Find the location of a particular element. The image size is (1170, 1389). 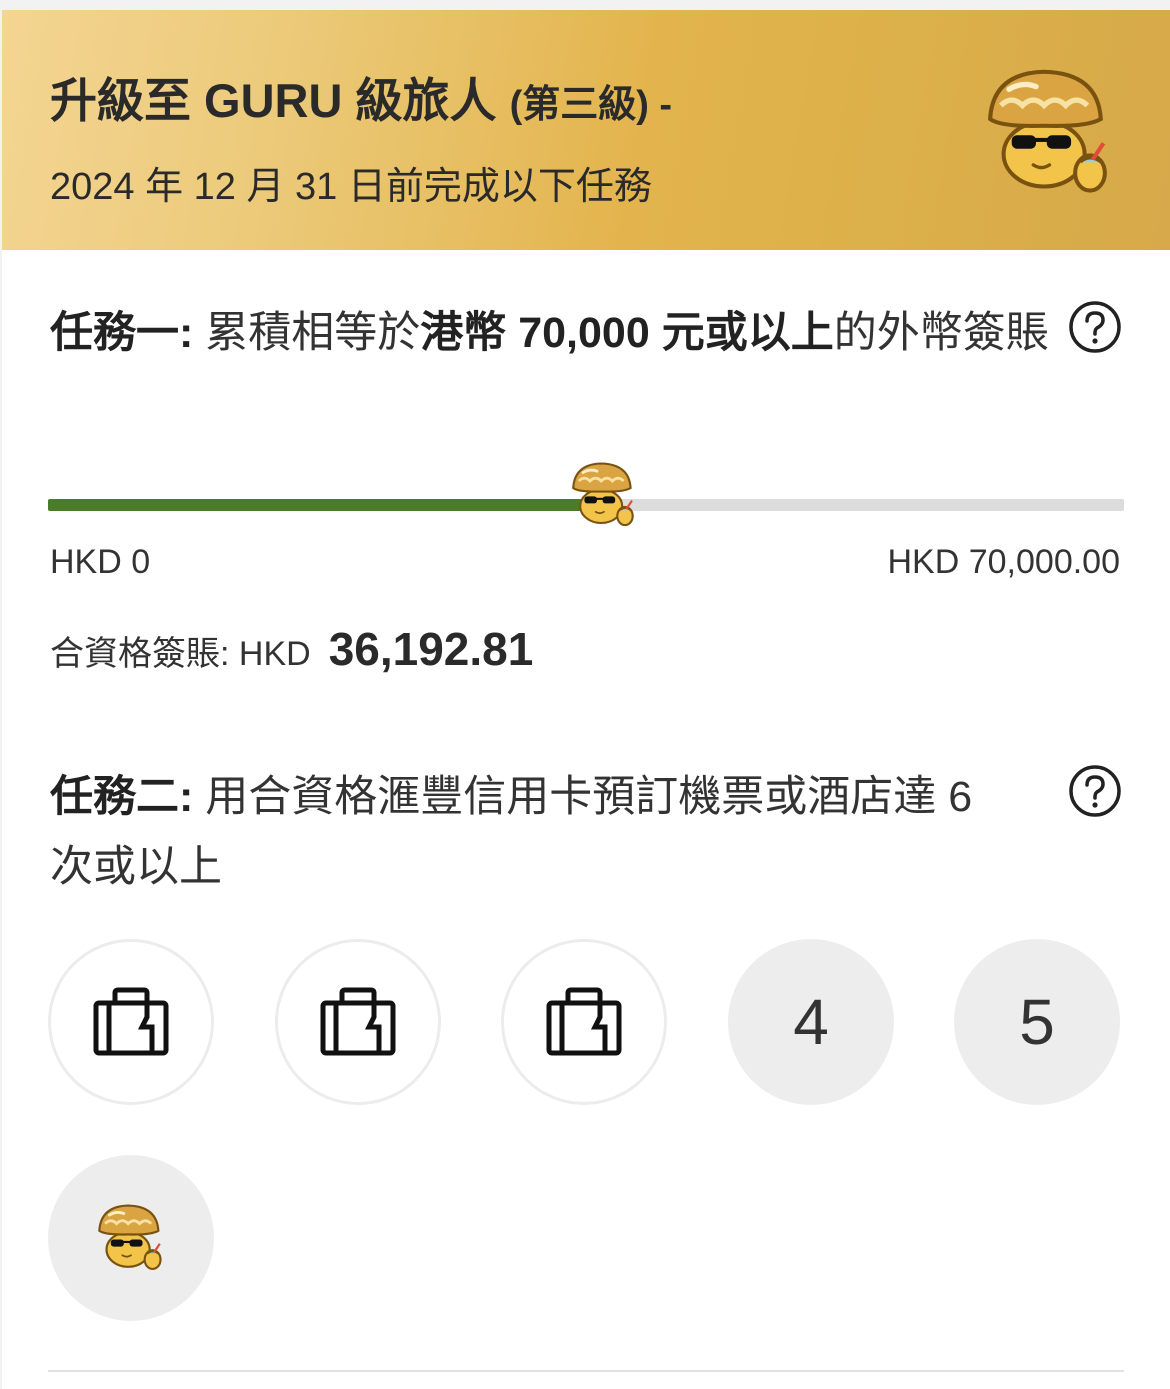

booking-step-5: 5 is located at coordinates (1037, 1022).